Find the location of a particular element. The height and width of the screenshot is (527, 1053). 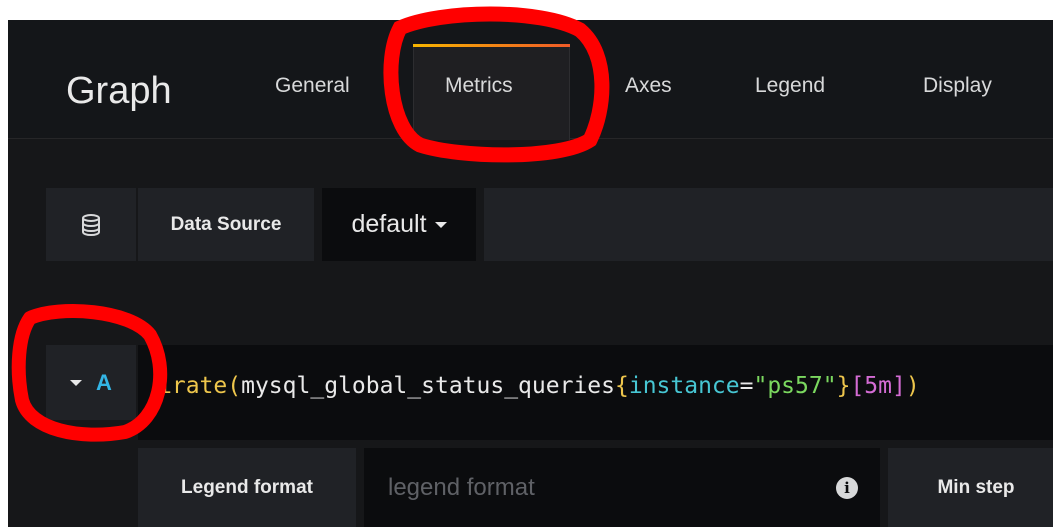

legend-format-field: i is located at coordinates (622, 487).